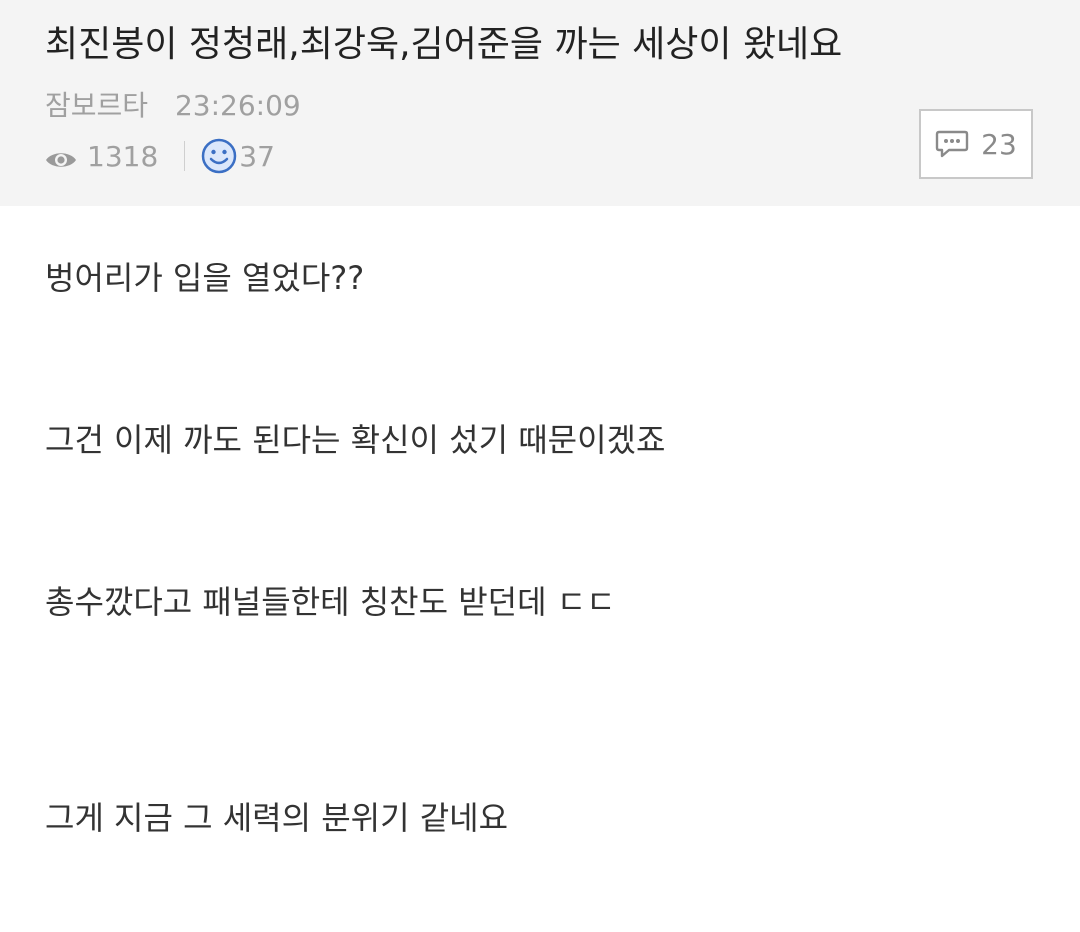 This screenshot has width=1080, height=932. Describe the element at coordinates (237, 105) in the screenshot. I see `post-time: 23:26:09` at that location.